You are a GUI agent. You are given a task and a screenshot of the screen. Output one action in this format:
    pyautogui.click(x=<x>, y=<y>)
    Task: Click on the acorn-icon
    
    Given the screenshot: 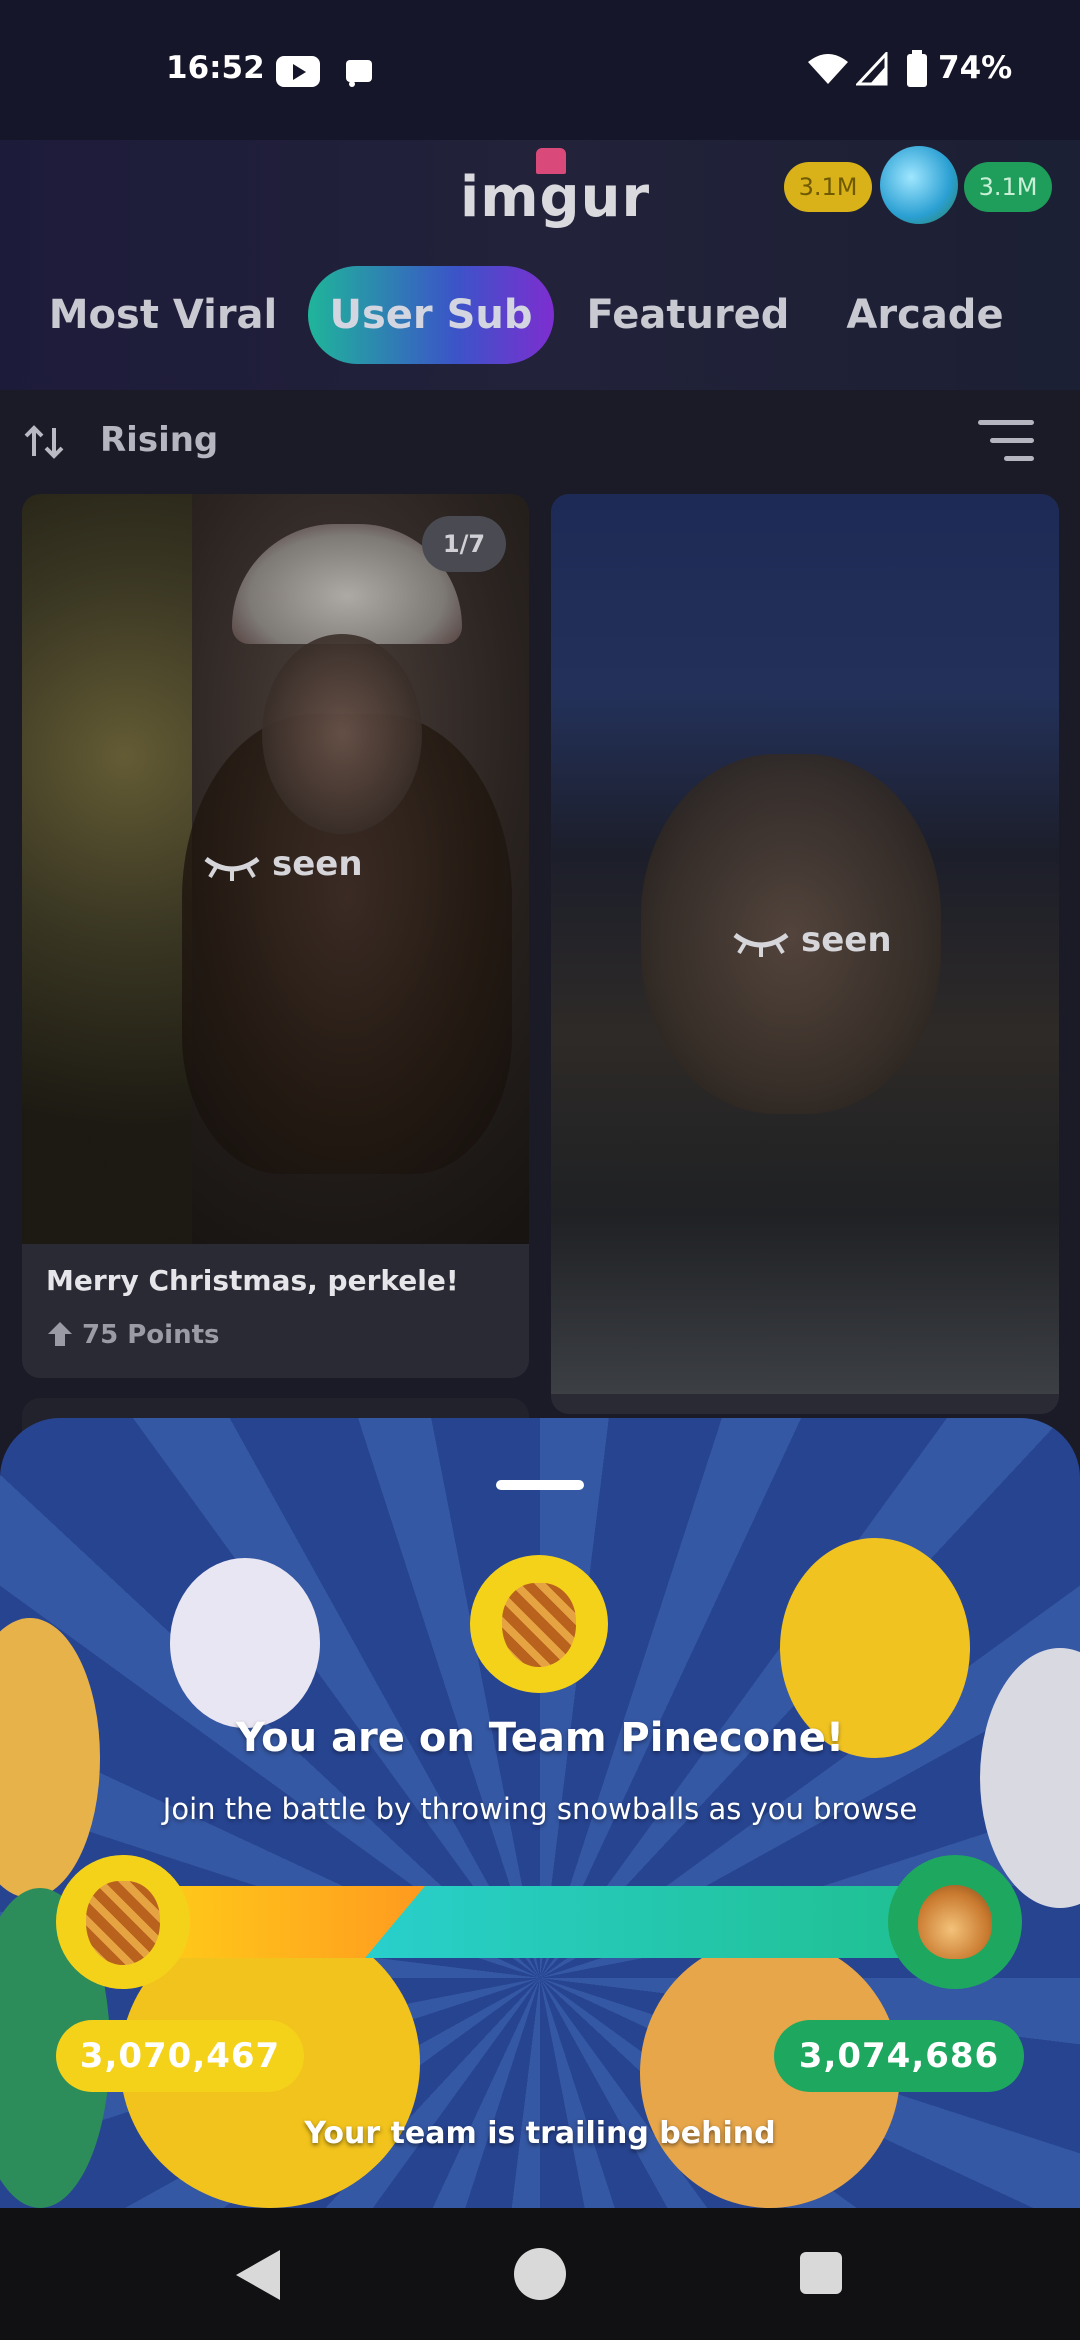 What is the action you would take?
    pyautogui.click(x=955, y=1922)
    